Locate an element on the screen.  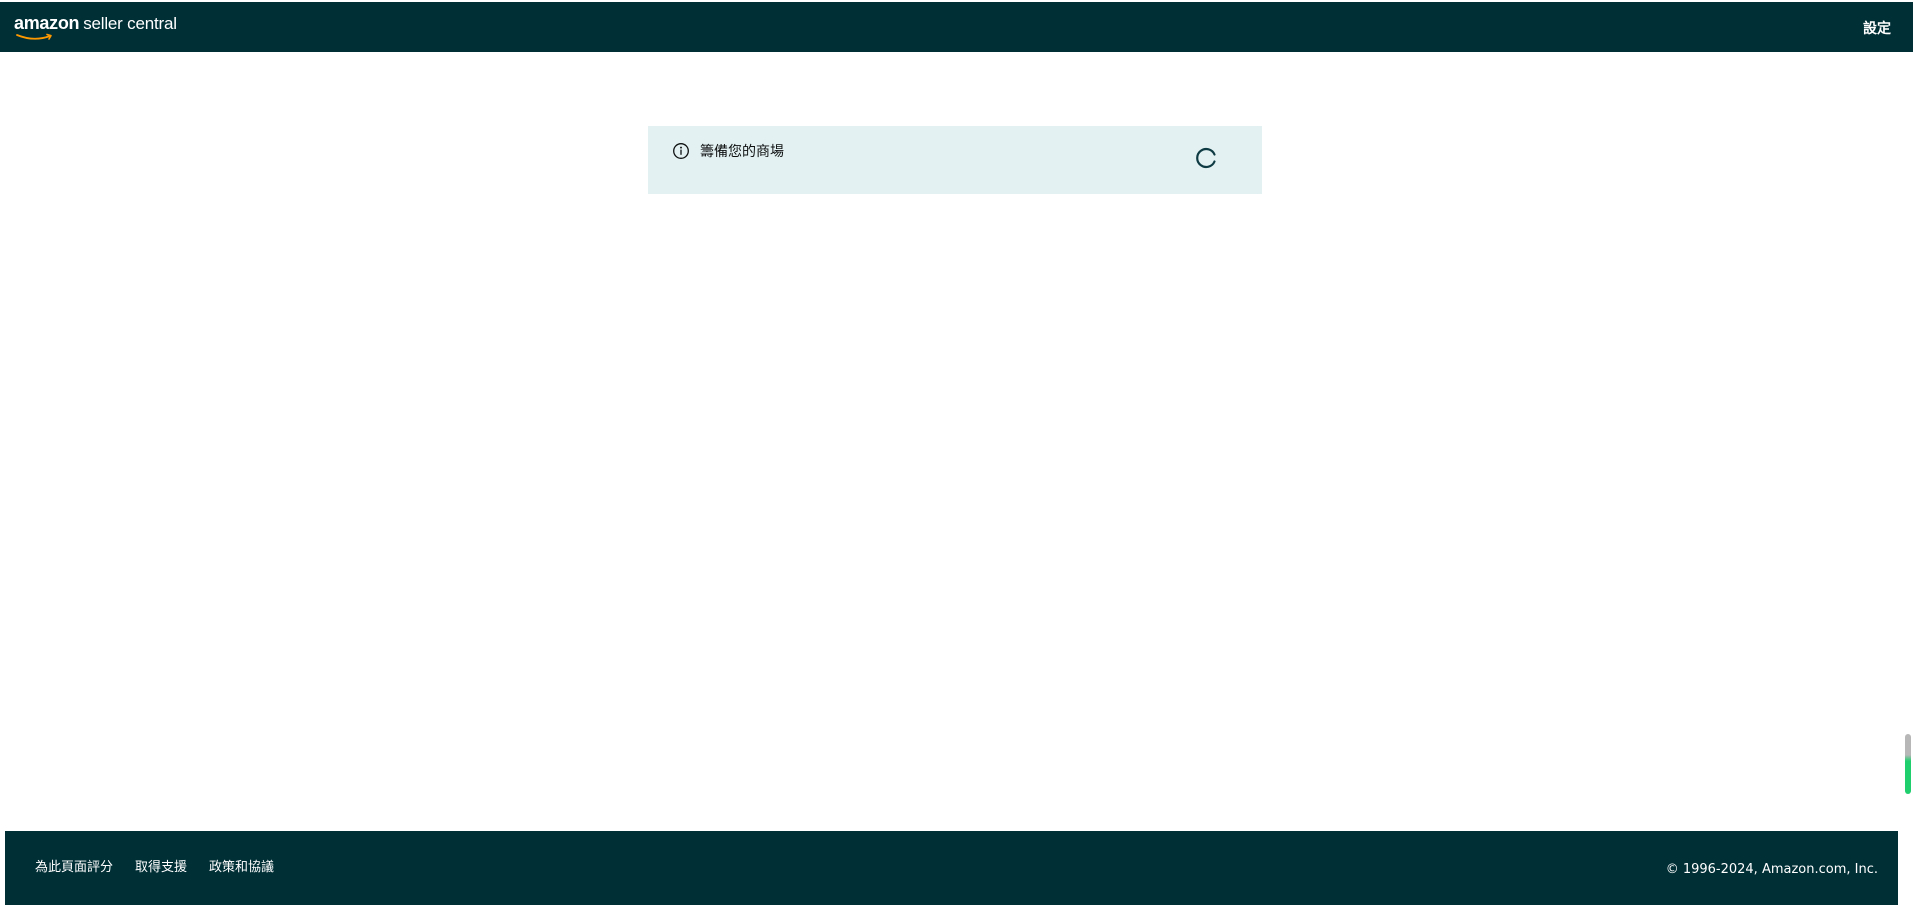
loading-spinner-icon is located at coordinates (1206, 158).